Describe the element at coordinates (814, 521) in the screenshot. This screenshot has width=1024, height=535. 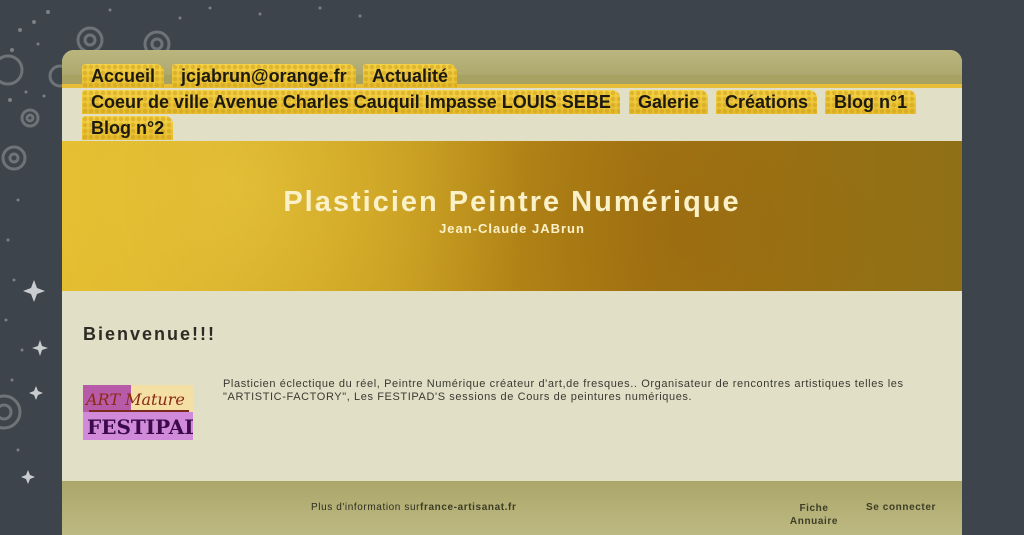
I see `fiche-line-2: Annuaire` at that location.